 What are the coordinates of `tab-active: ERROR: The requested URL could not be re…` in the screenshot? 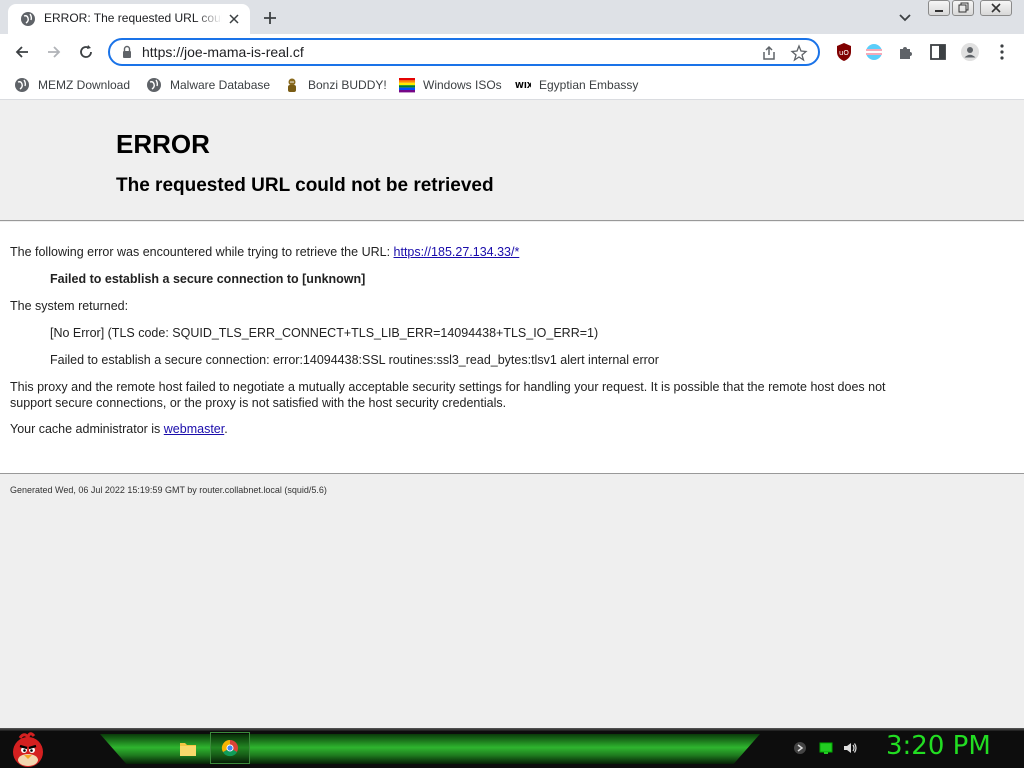 It's located at (129, 19).